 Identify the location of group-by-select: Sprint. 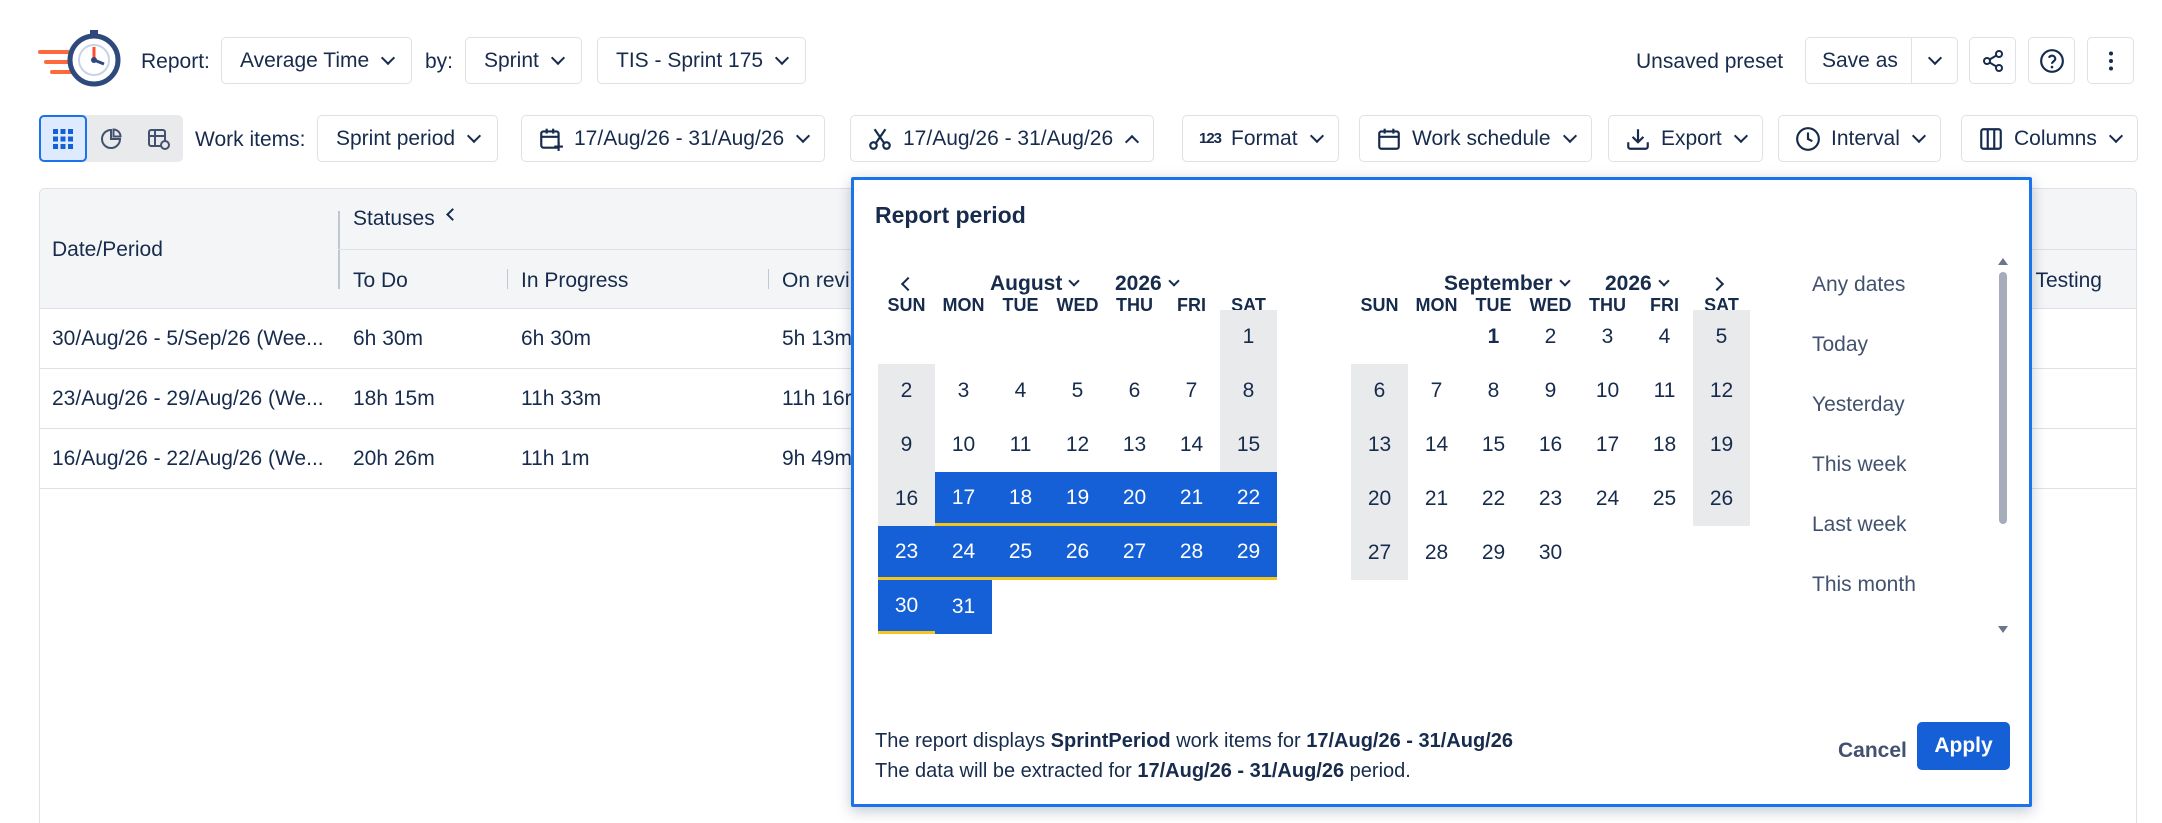
(523, 60).